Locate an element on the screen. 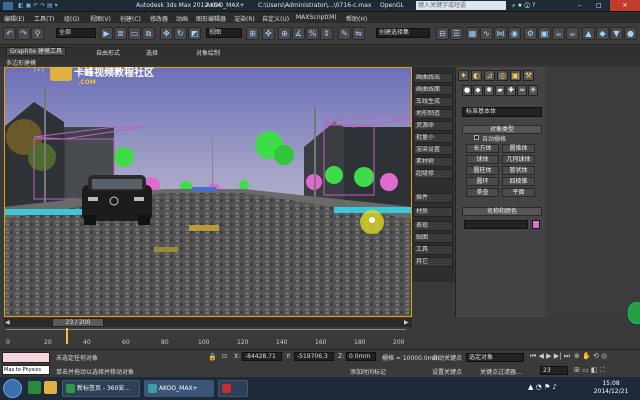 This screenshot has width=640, height=400. menu-animation: 动画 is located at coordinates (182, 18).